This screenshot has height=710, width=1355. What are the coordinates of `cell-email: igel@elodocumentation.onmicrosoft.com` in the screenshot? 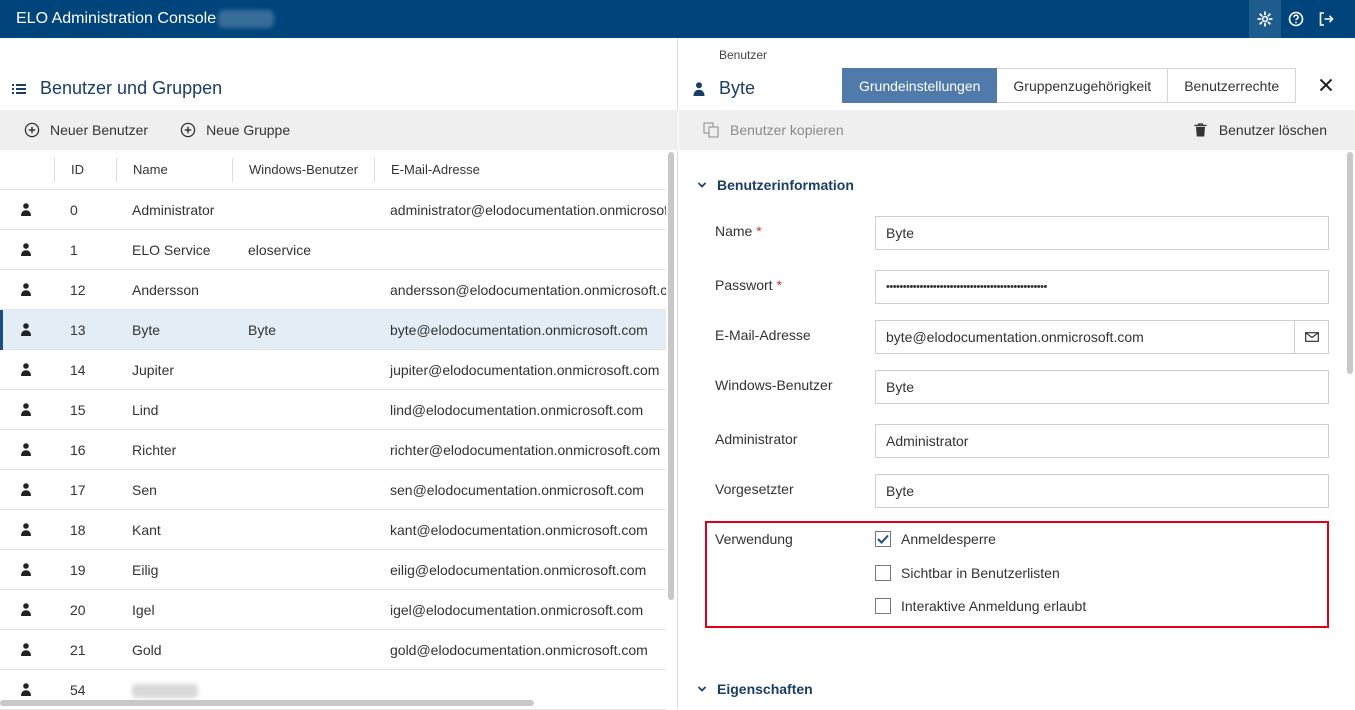 It's located at (517, 609).